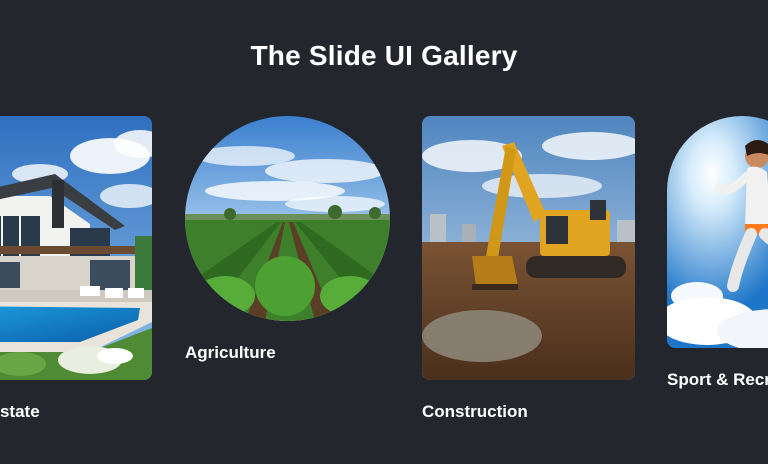 The height and width of the screenshot is (464, 768). What do you see at coordinates (287, 218) in the screenshot?
I see `agriculture-image` at bounding box center [287, 218].